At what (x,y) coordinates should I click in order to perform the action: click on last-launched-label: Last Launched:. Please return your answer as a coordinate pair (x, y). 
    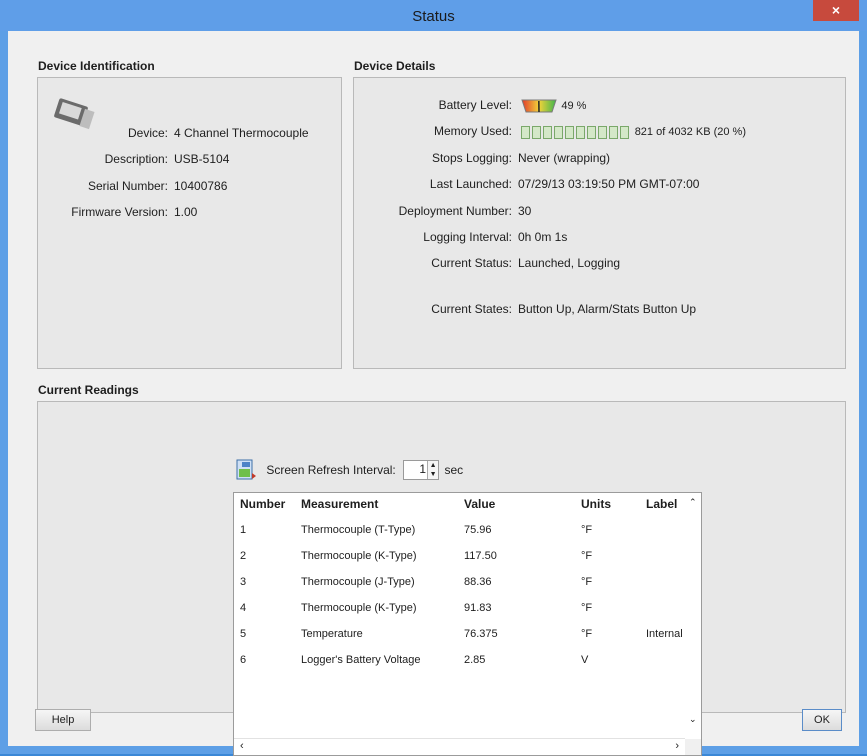
    Looking at the image, I should click on (433, 184).